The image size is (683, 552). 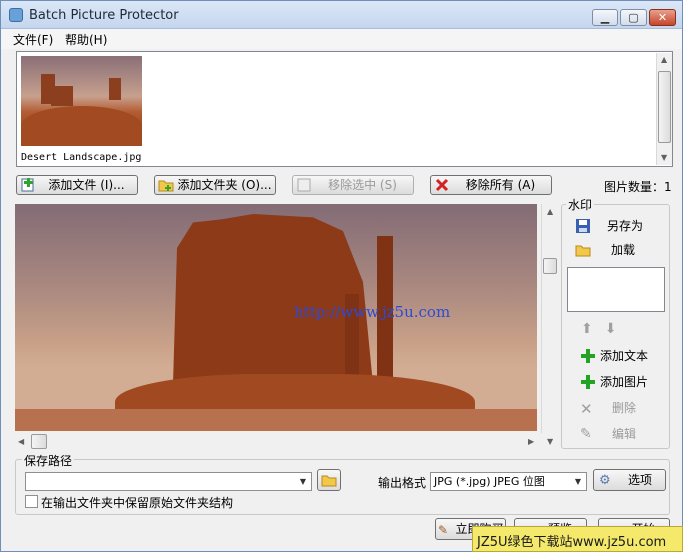 What do you see at coordinates (16, 15) in the screenshot?
I see `app-icon` at bounding box center [16, 15].